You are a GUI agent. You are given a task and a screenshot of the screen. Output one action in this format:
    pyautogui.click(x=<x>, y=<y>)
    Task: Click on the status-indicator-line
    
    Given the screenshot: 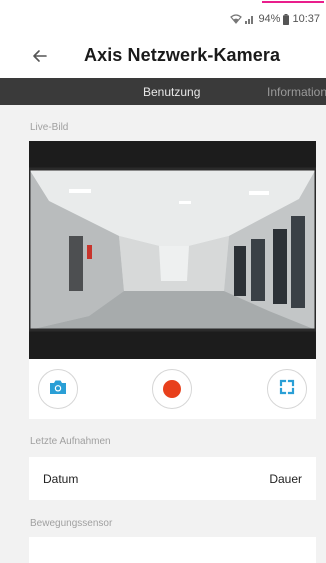 What is the action you would take?
    pyautogui.click(x=293, y=2)
    